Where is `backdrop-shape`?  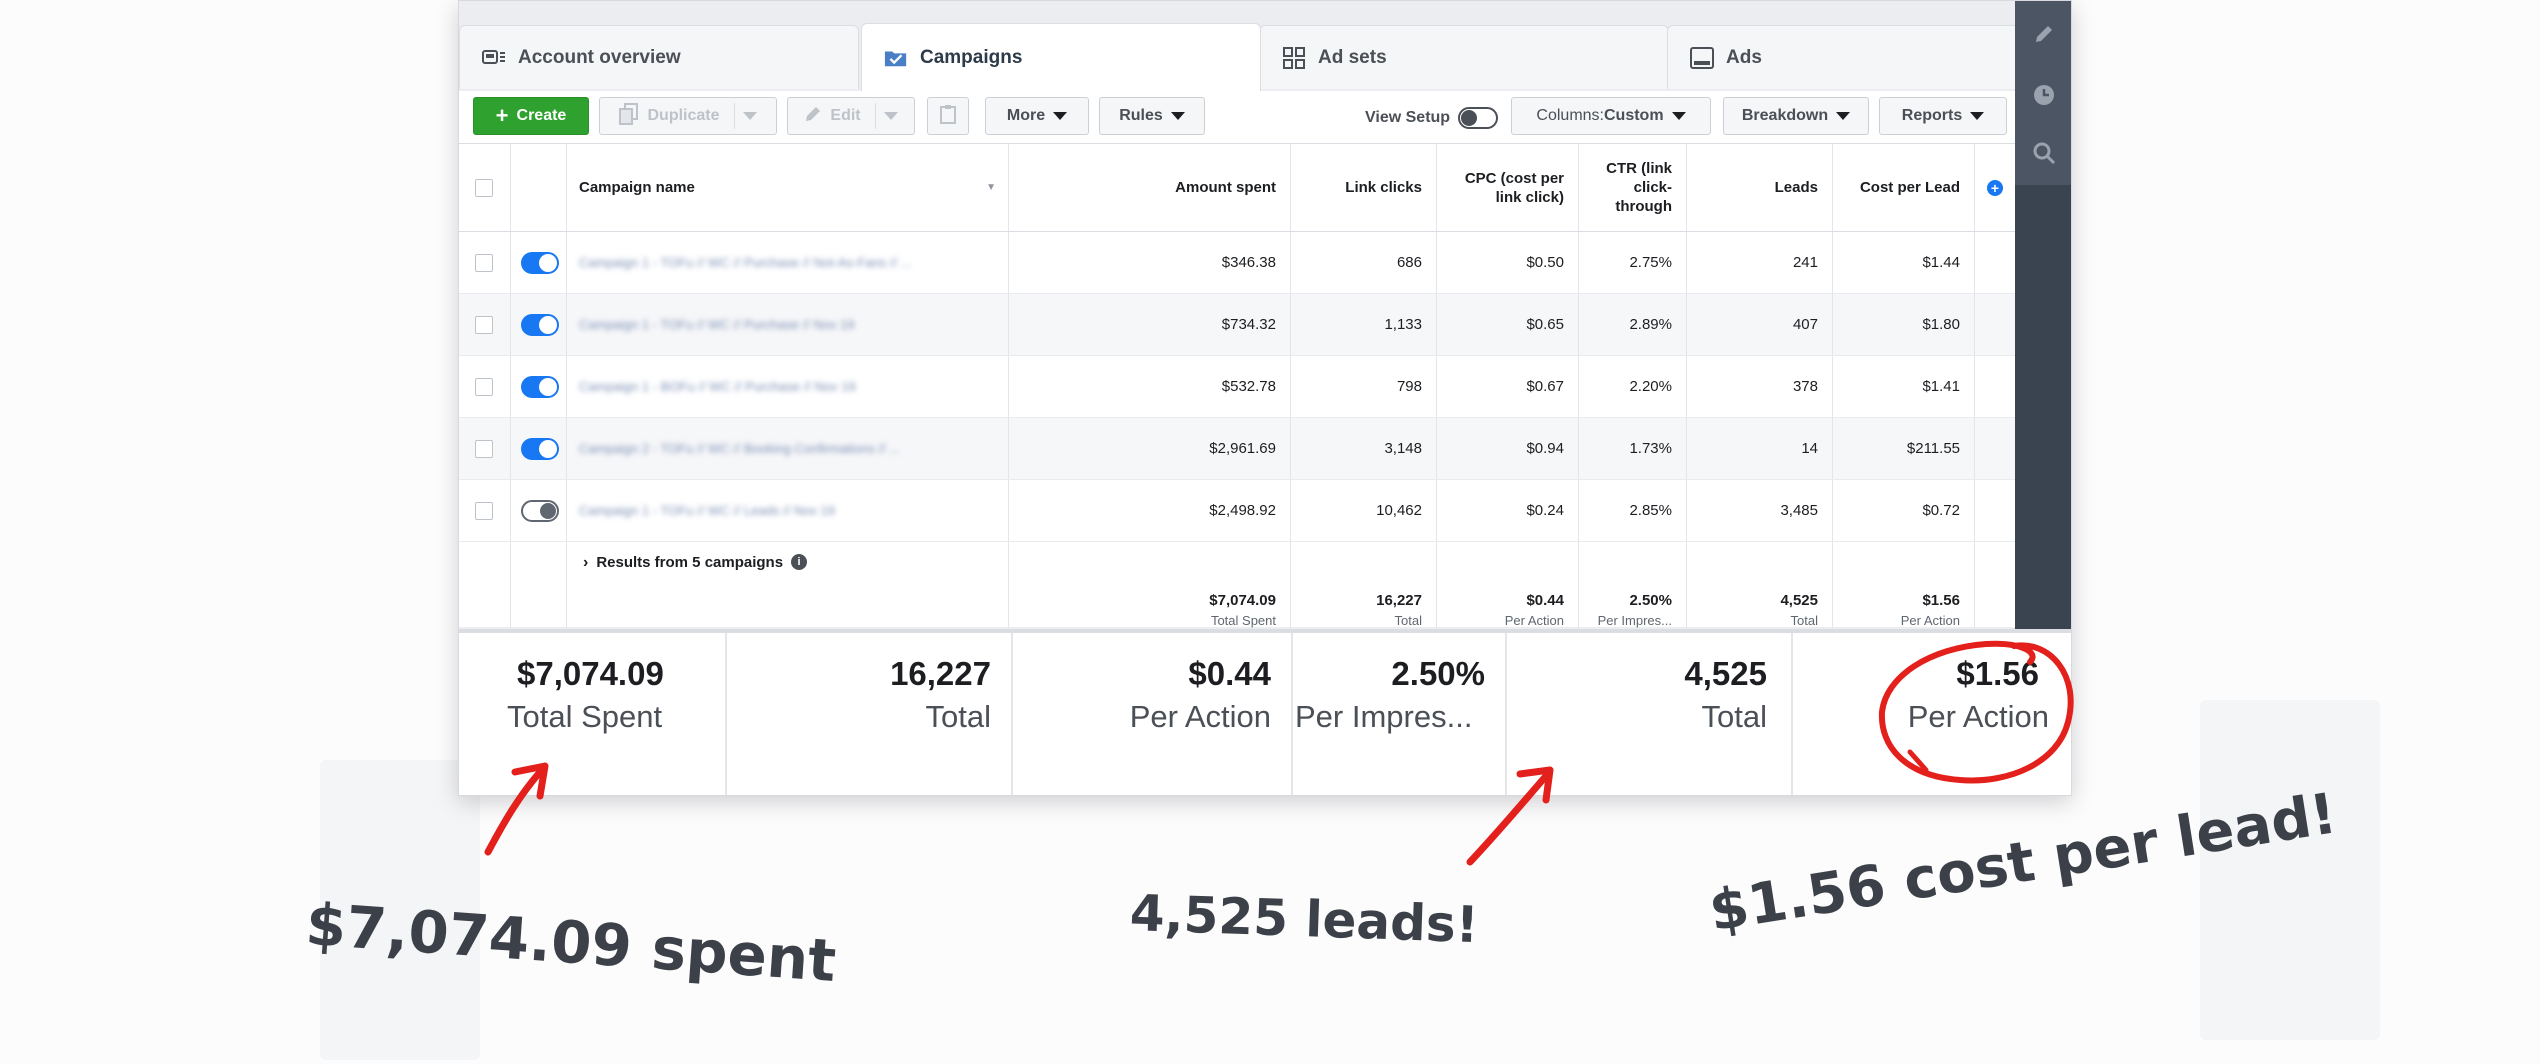
backdrop-shape is located at coordinates (2290, 870).